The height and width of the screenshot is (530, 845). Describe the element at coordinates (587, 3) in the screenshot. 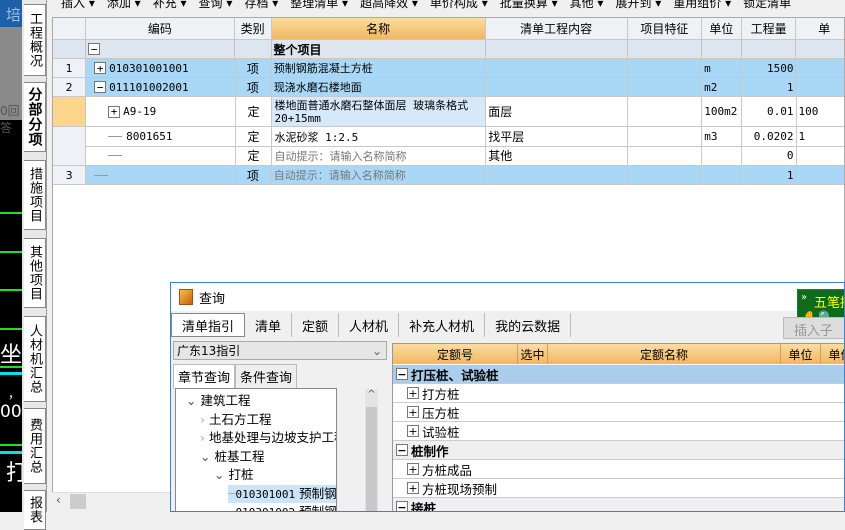

I see `other-button: 其他 ▾` at that location.